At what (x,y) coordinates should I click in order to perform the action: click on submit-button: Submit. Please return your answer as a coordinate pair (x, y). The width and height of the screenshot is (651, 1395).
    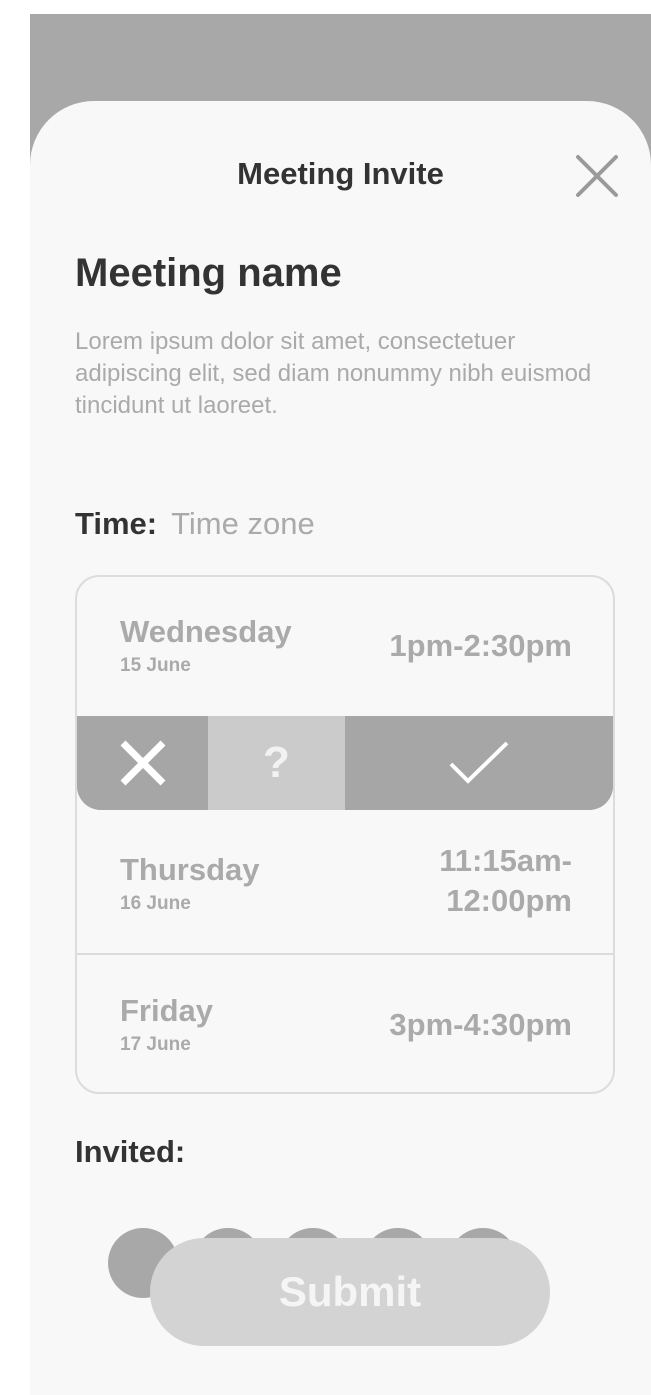
    Looking at the image, I should click on (350, 1292).